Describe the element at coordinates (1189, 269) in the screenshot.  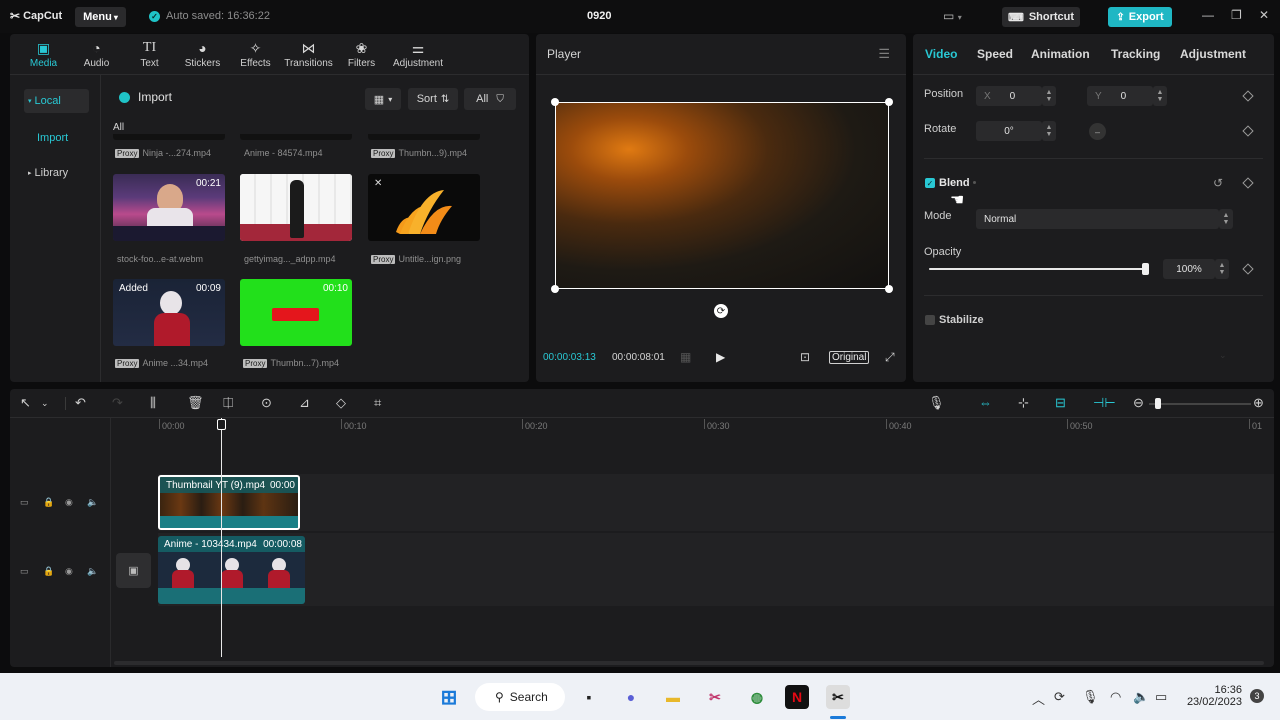
I see `opacity-field: 100%` at that location.